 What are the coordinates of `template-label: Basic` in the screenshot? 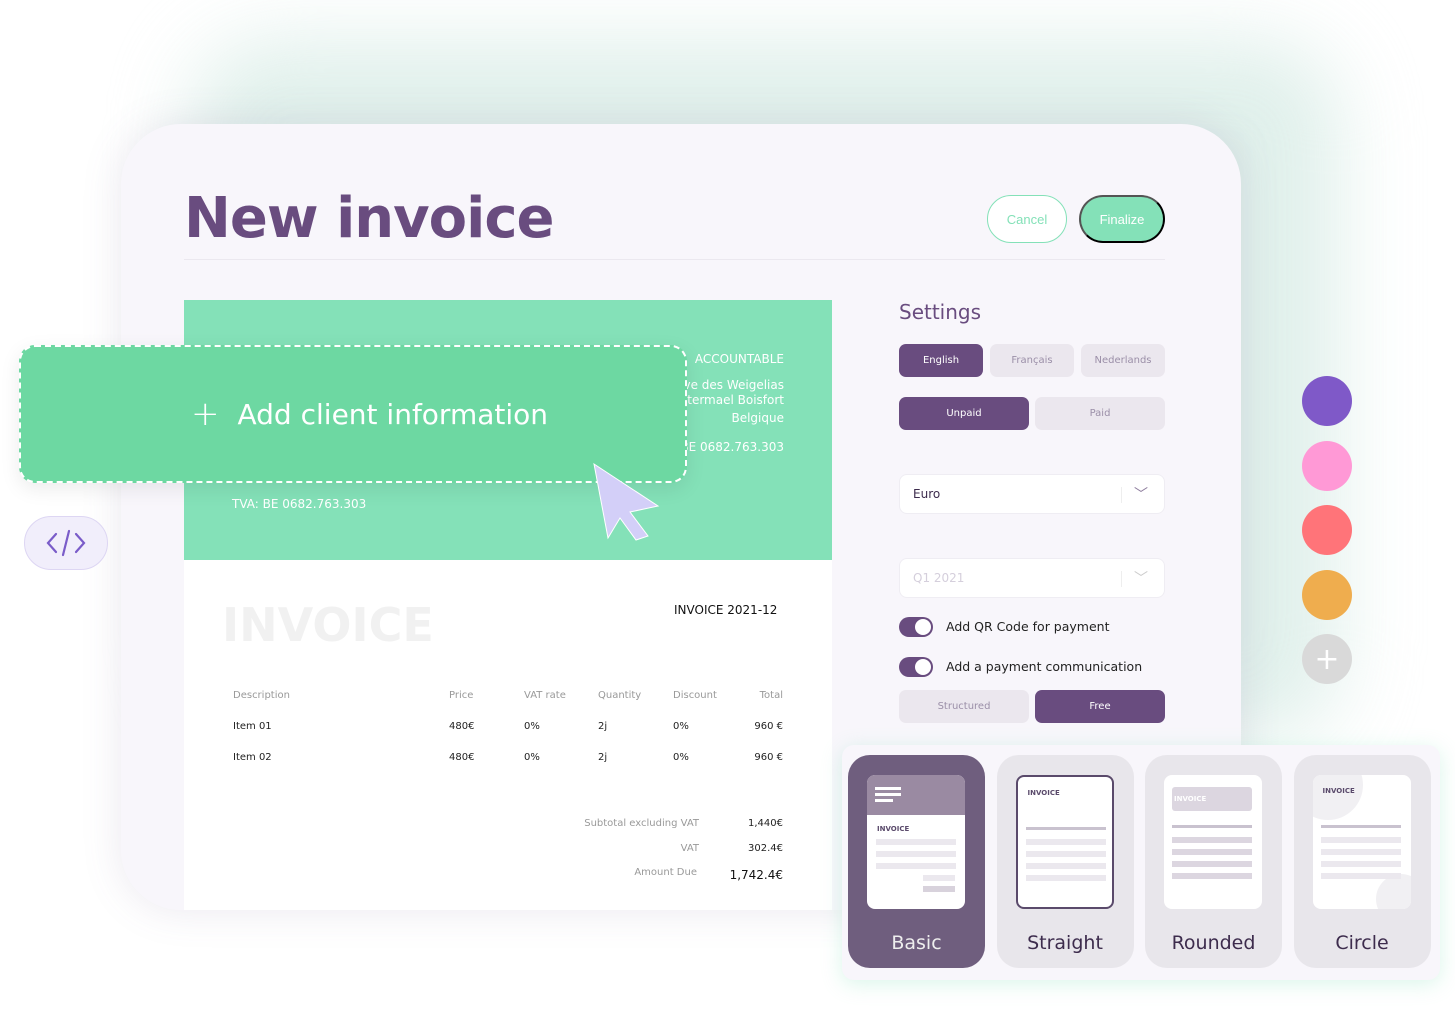 It's located at (916, 943).